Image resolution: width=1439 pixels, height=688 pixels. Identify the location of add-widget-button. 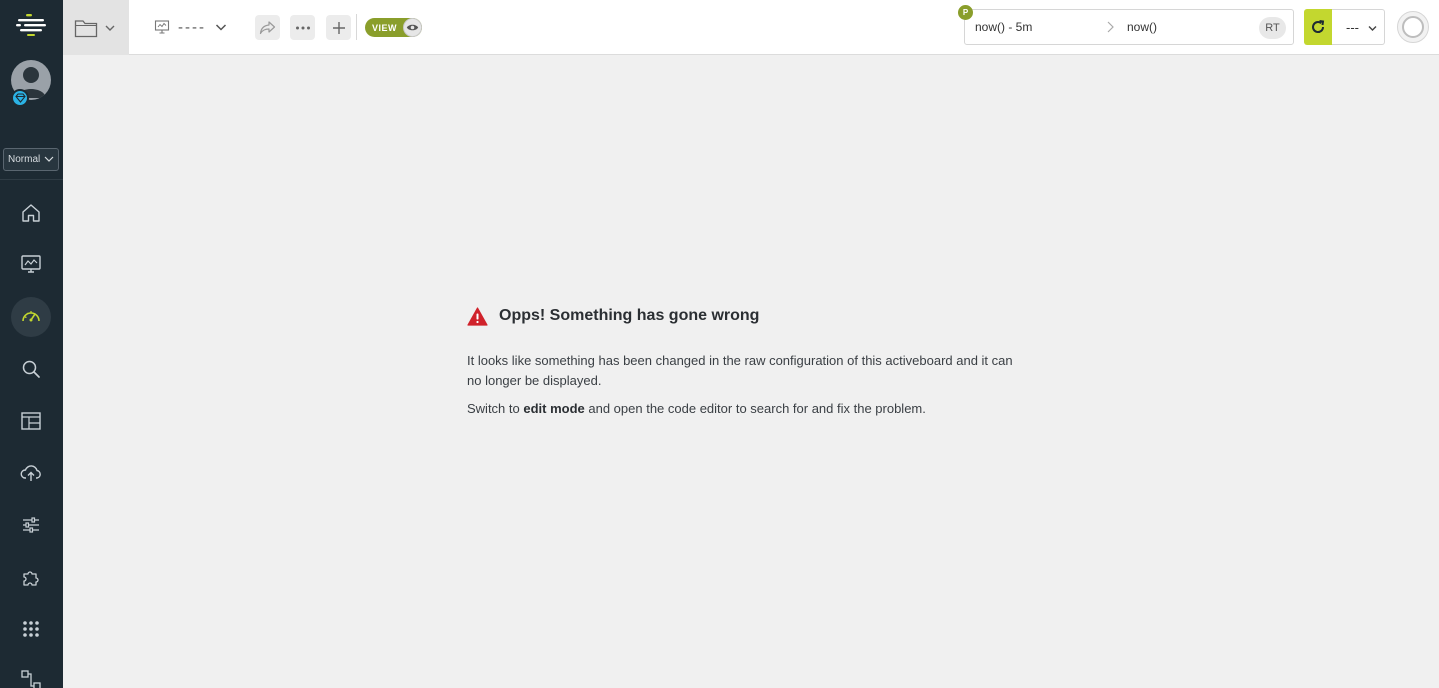
(338, 27).